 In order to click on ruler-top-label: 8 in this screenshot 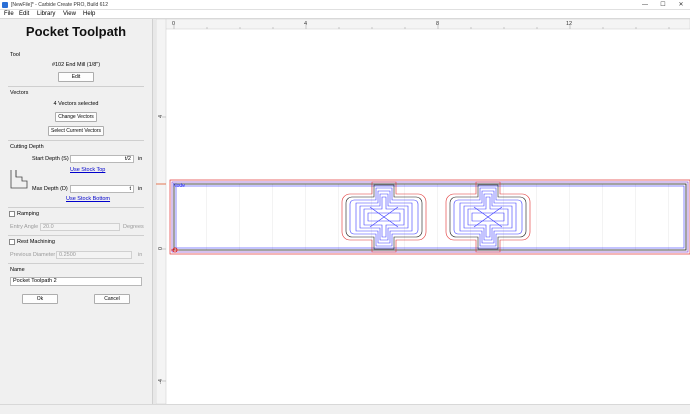, I will do `click(437, 24)`.